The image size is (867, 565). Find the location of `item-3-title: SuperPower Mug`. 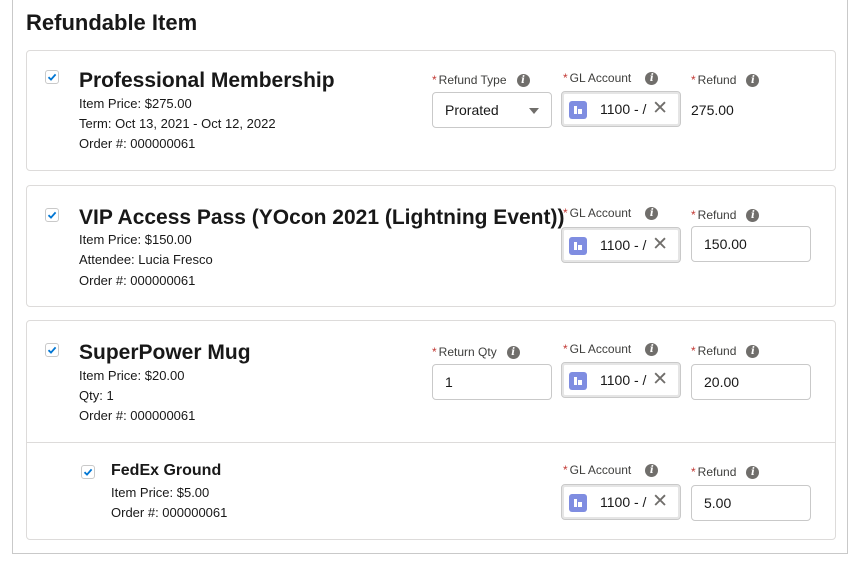

item-3-title: SuperPower Mug is located at coordinates (165, 352).